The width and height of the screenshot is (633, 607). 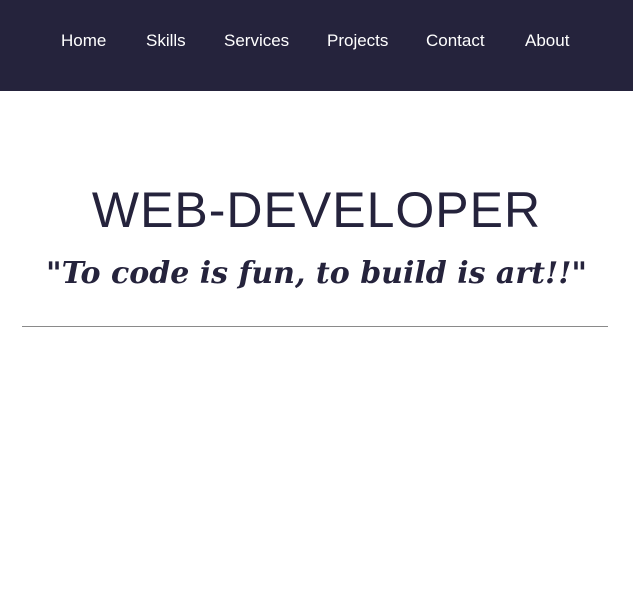 I want to click on nav-link-services: Services, so click(x=256, y=41).